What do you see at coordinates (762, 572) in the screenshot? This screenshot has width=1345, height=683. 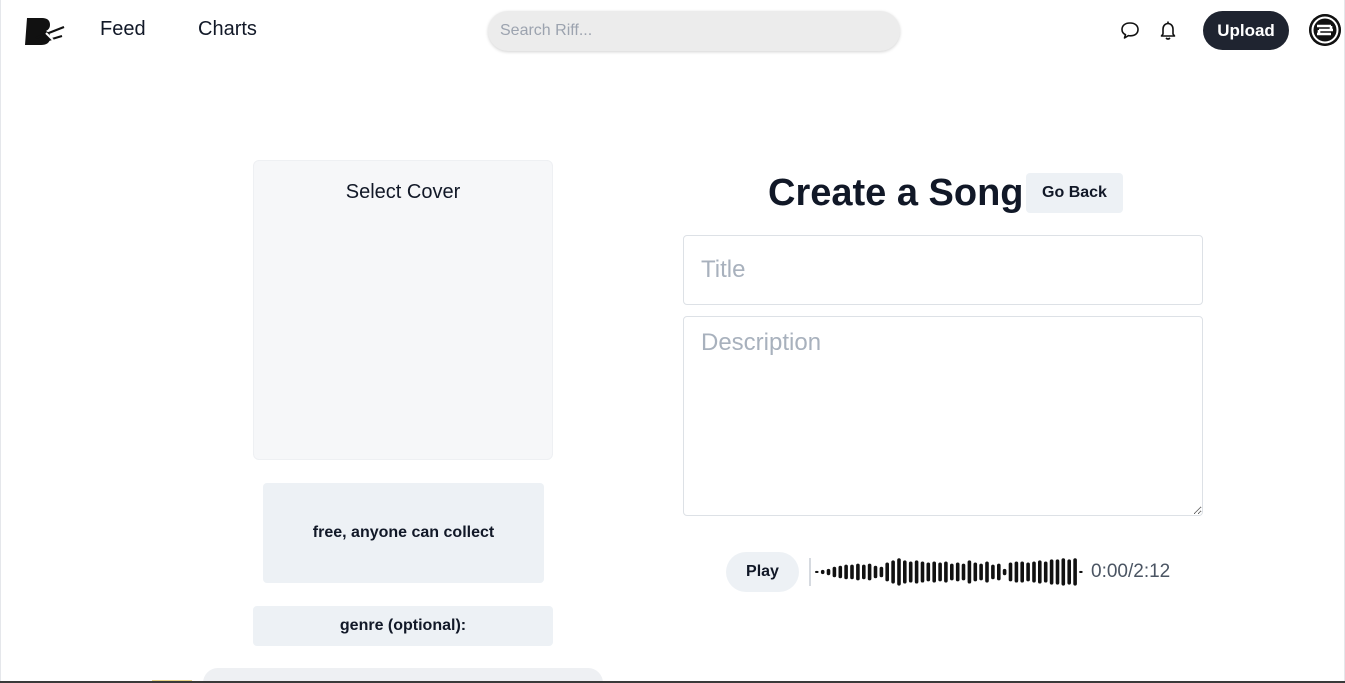 I see `play-button: Play` at bounding box center [762, 572].